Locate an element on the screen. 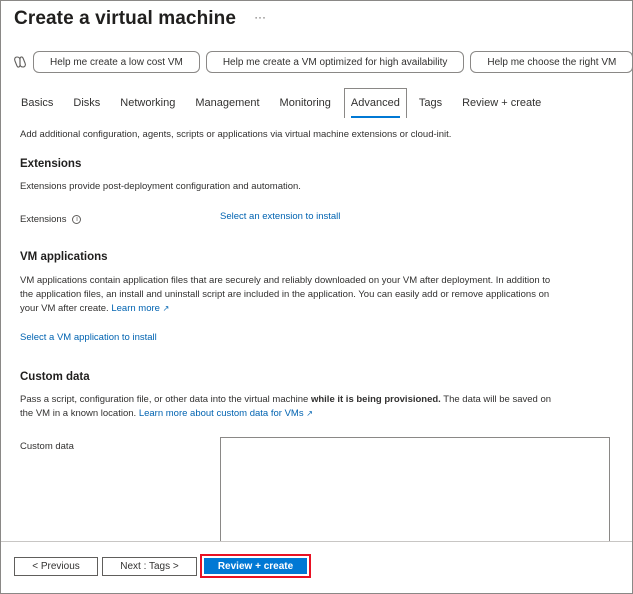 The width and height of the screenshot is (633, 594). extensions-heading: Extensions is located at coordinates (51, 164).